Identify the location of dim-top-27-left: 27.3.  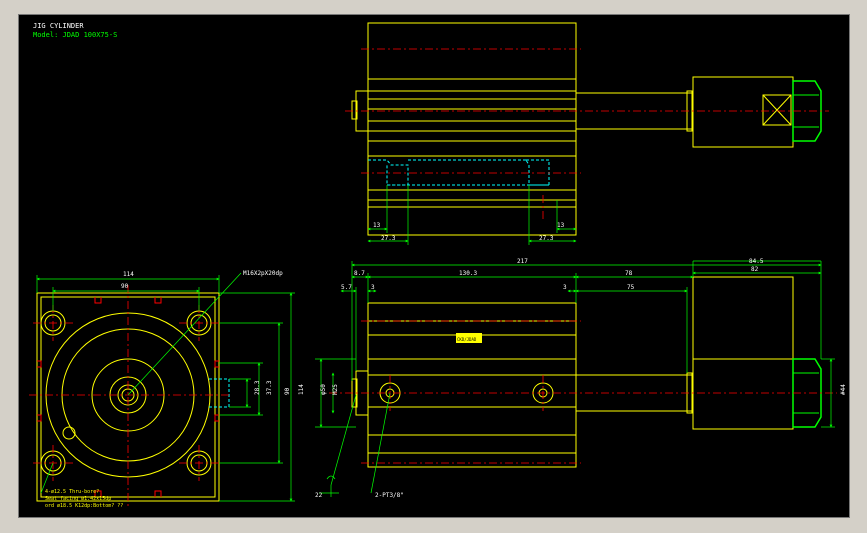
(388, 238).